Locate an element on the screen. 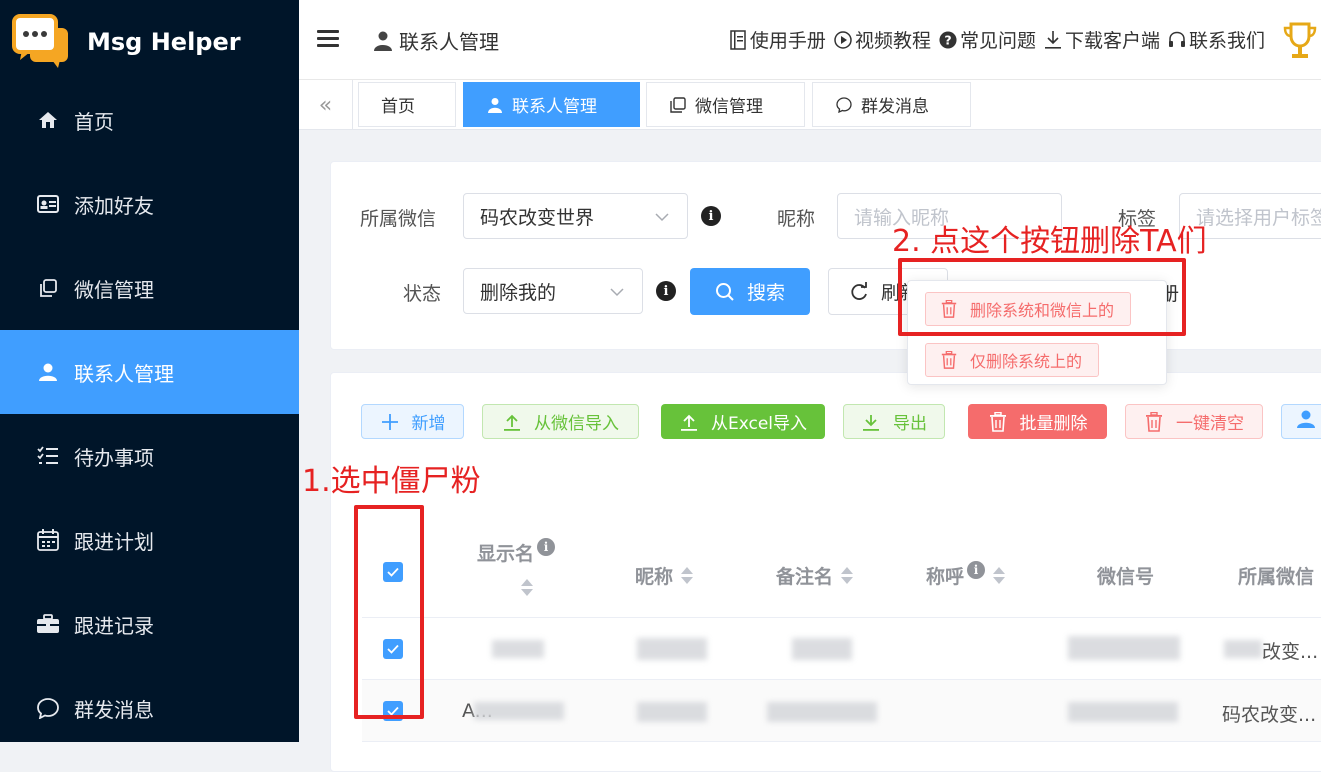 The image size is (1321, 772). contact-us-link: 联系我们 is located at coordinates (1216, 39).